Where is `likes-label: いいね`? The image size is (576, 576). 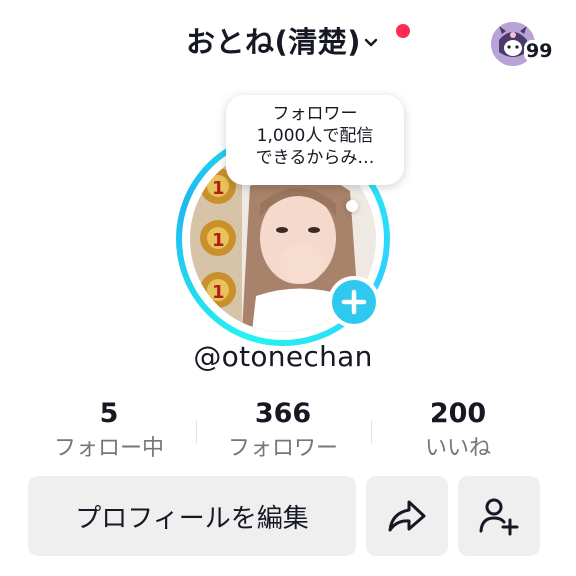
likes-label: いいね is located at coordinates (457, 448).